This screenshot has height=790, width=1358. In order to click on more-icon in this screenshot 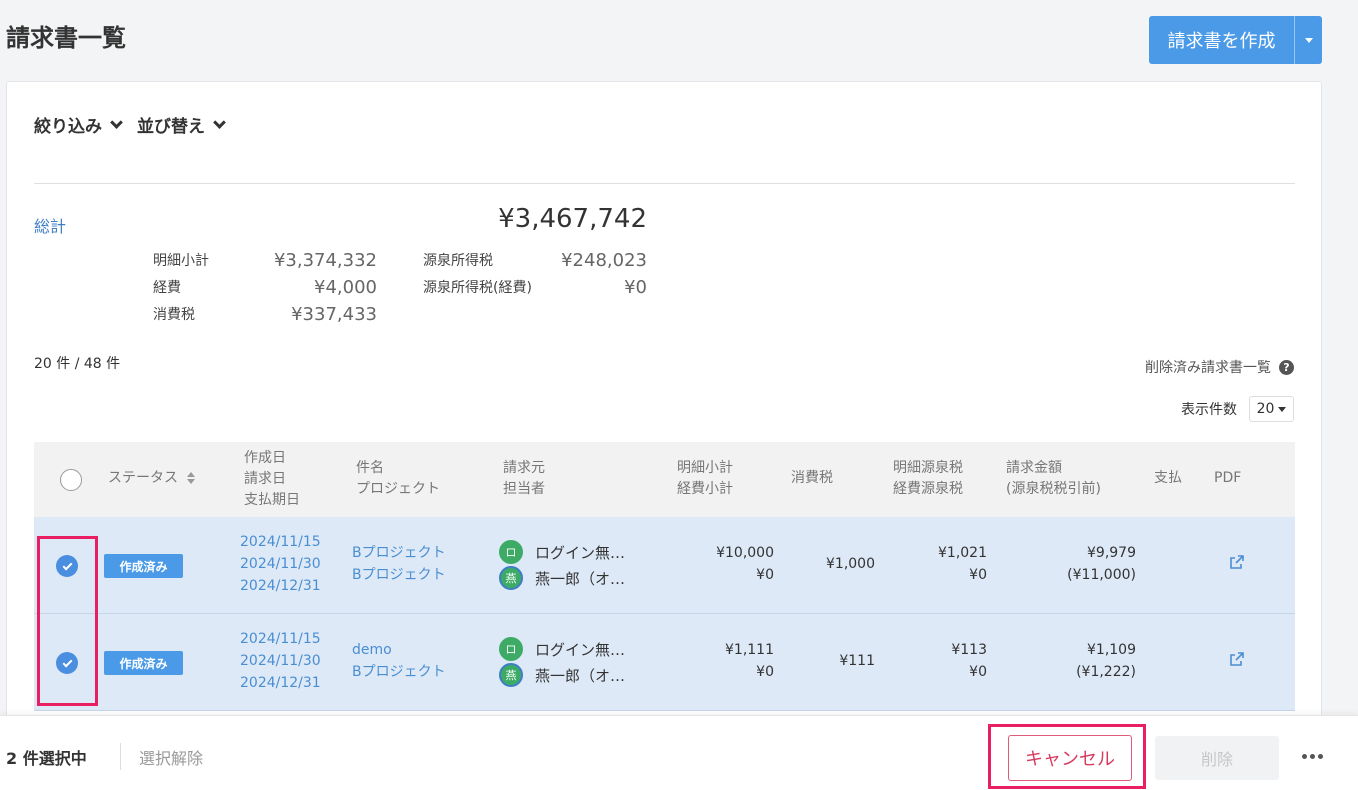, I will do `click(1312, 756)`.